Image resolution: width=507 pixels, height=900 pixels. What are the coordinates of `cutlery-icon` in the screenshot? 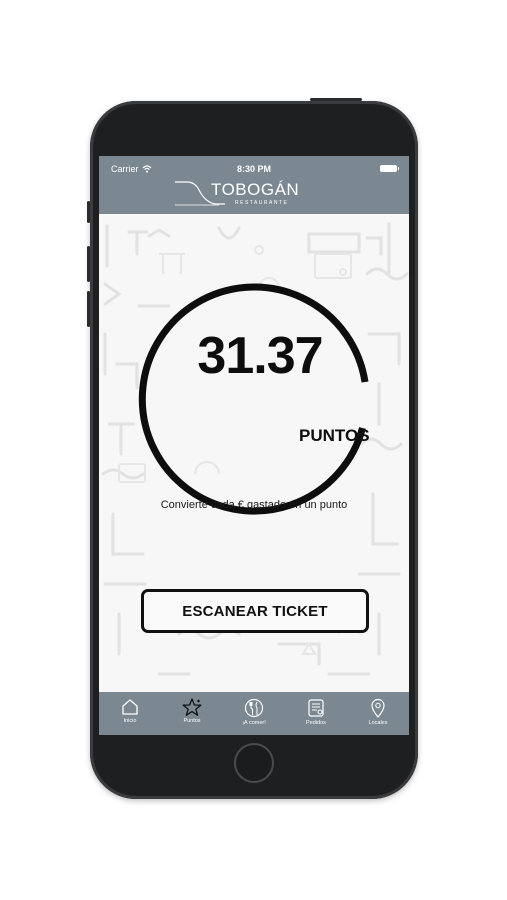 It's located at (254, 708).